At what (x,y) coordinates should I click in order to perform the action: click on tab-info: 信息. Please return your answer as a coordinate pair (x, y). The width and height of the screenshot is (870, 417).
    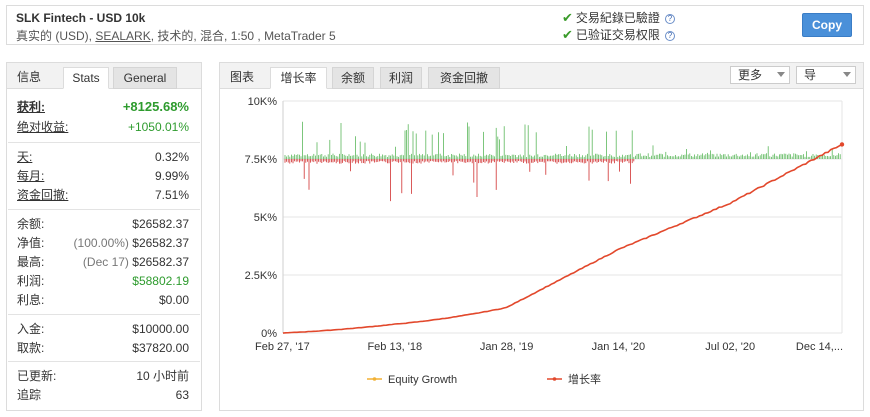
    Looking at the image, I should click on (29, 78).